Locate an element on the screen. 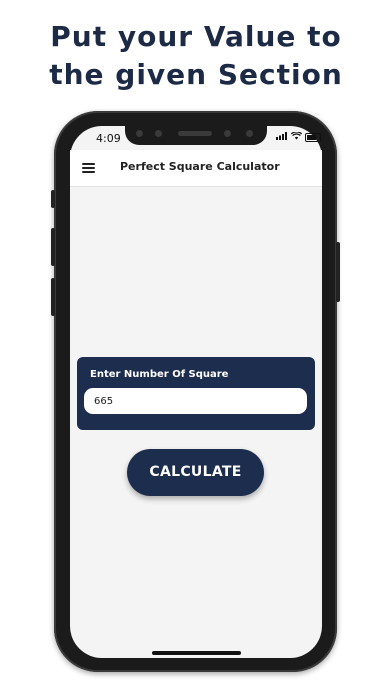  calculate-button: CALCULATE is located at coordinates (195, 472).